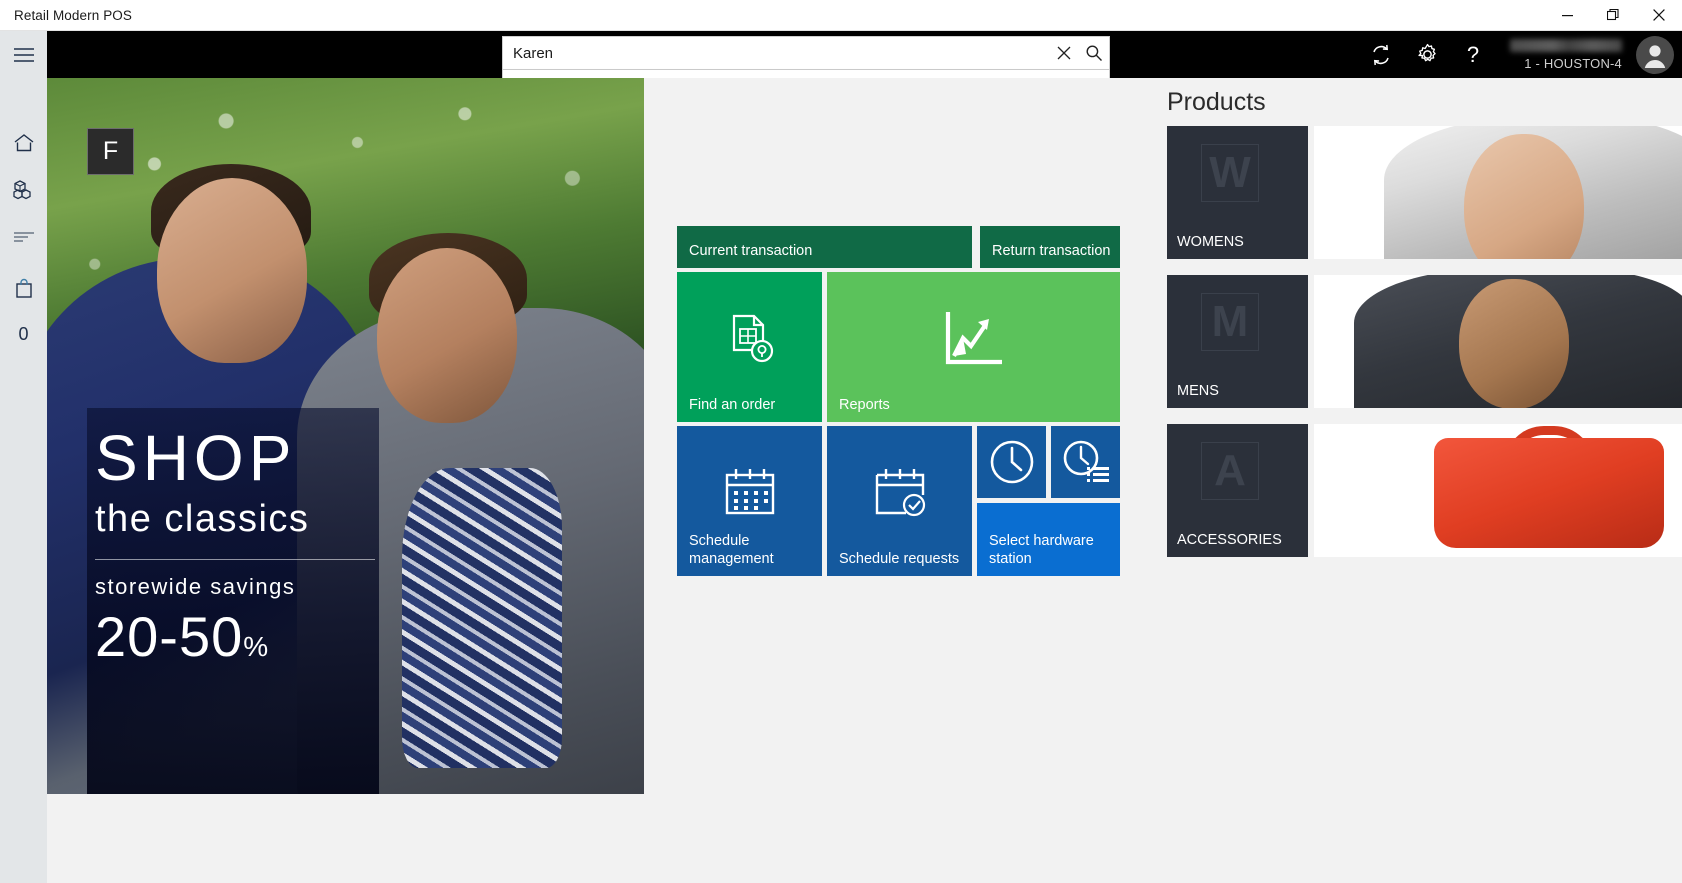 The width and height of the screenshot is (1682, 883). What do you see at coordinates (73, 15) in the screenshot?
I see `app-title: Retail Modern POS` at bounding box center [73, 15].